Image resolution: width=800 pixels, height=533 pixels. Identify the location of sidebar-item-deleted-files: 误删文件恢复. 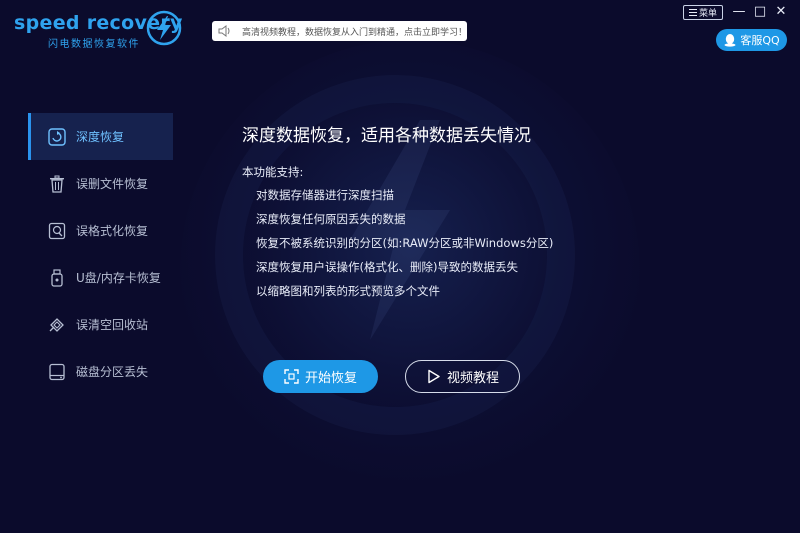
(100, 183).